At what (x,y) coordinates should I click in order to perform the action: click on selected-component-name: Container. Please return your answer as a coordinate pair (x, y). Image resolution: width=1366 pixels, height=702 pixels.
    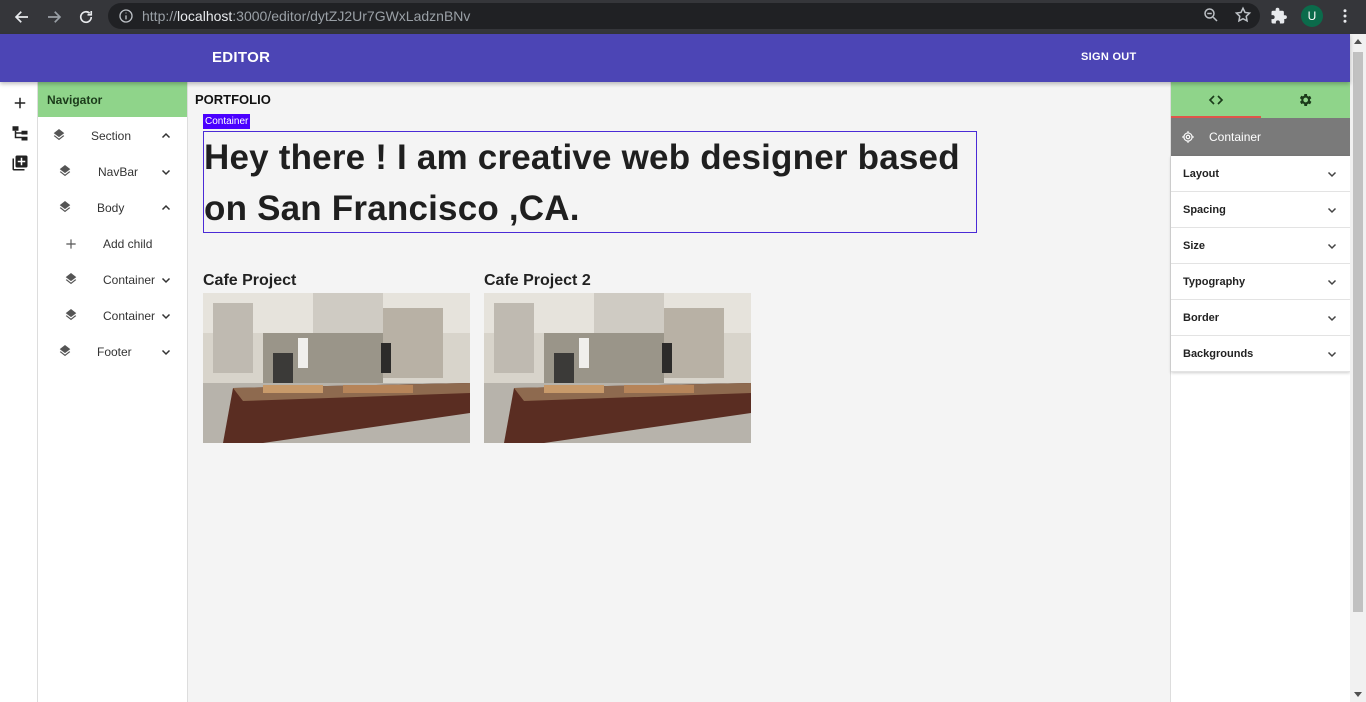
    Looking at the image, I should click on (1235, 137).